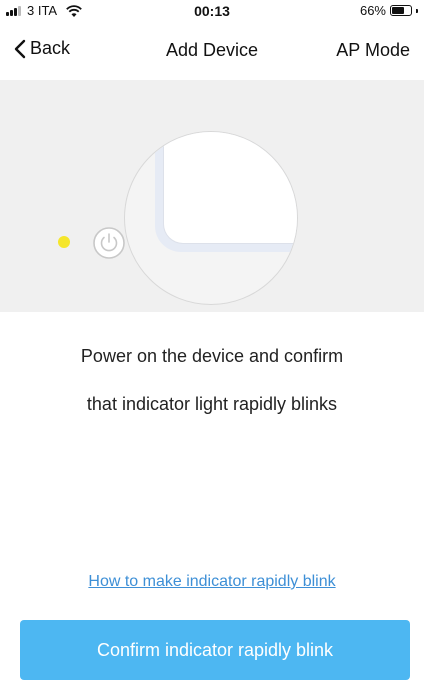  I want to click on indicator-light-icon, so click(64, 242).